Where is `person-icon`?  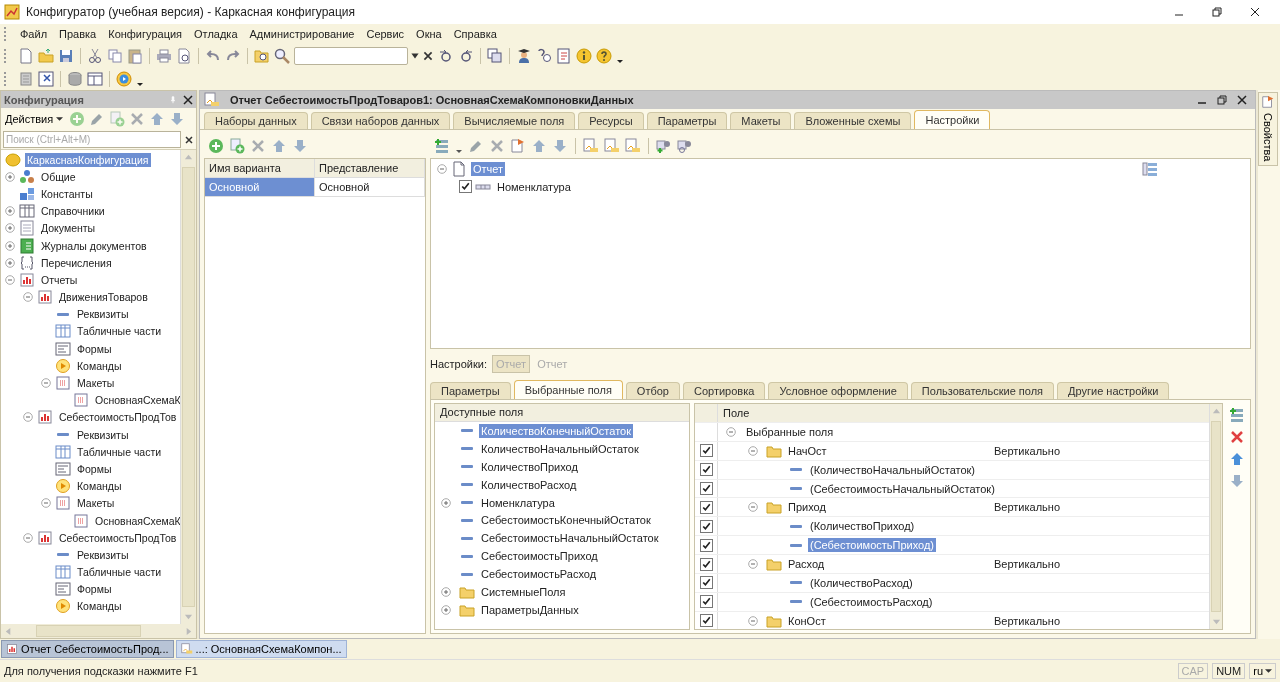 person-icon is located at coordinates (524, 56).